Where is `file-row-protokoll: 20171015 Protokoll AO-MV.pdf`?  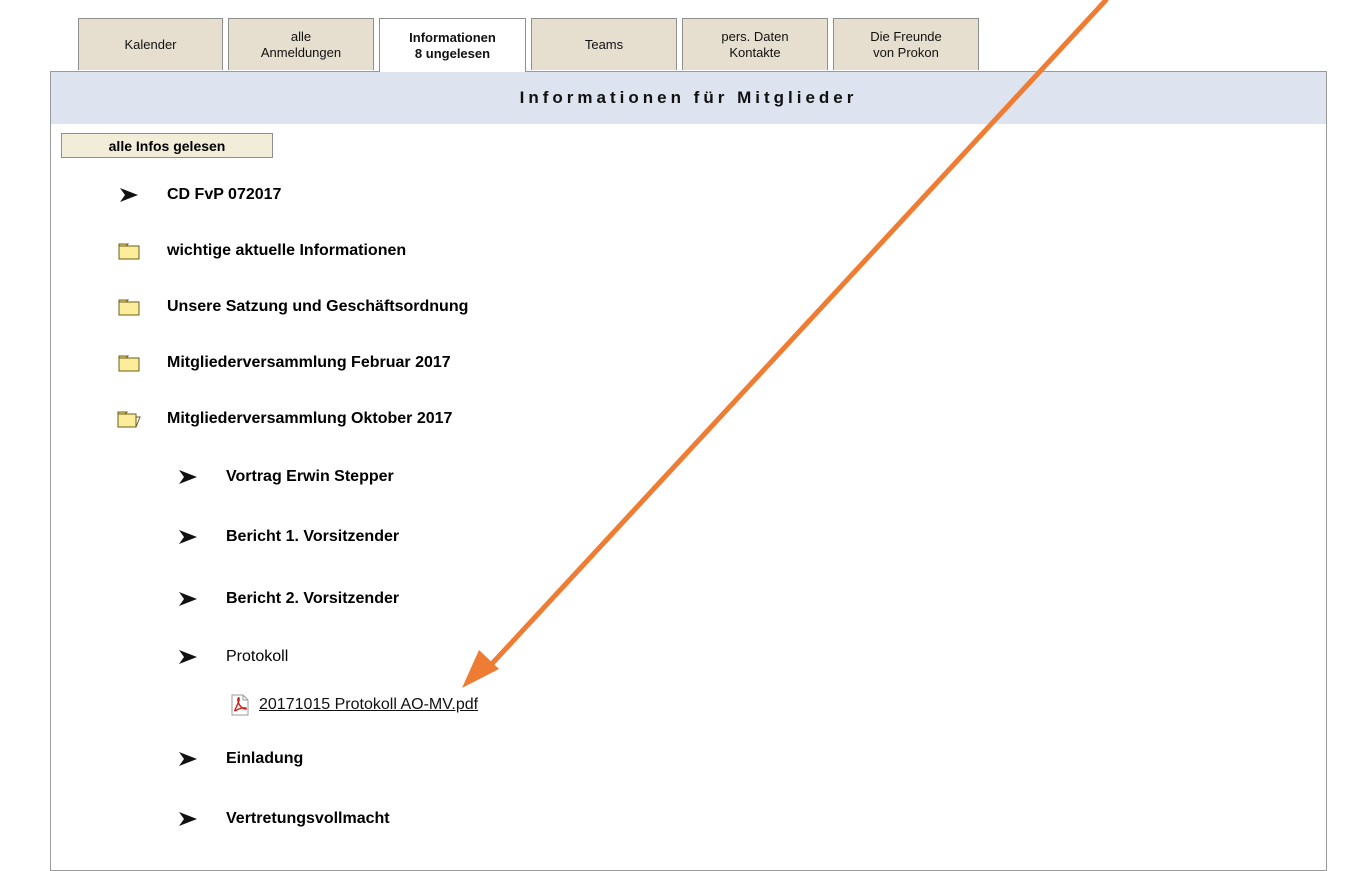 file-row-protokoll: 20171015 Protokoll AO-MV.pdf is located at coordinates (353, 705).